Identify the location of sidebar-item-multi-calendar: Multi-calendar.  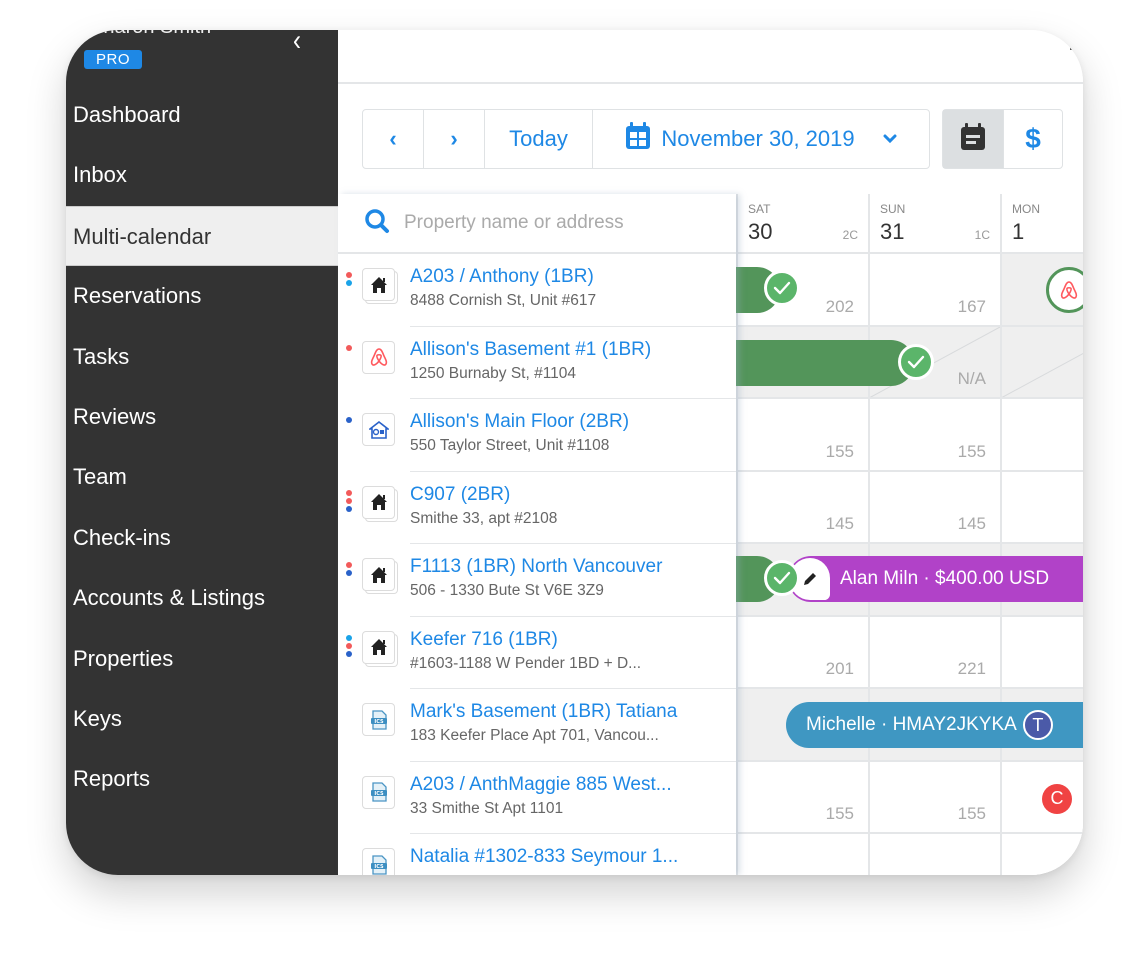
(202, 236).